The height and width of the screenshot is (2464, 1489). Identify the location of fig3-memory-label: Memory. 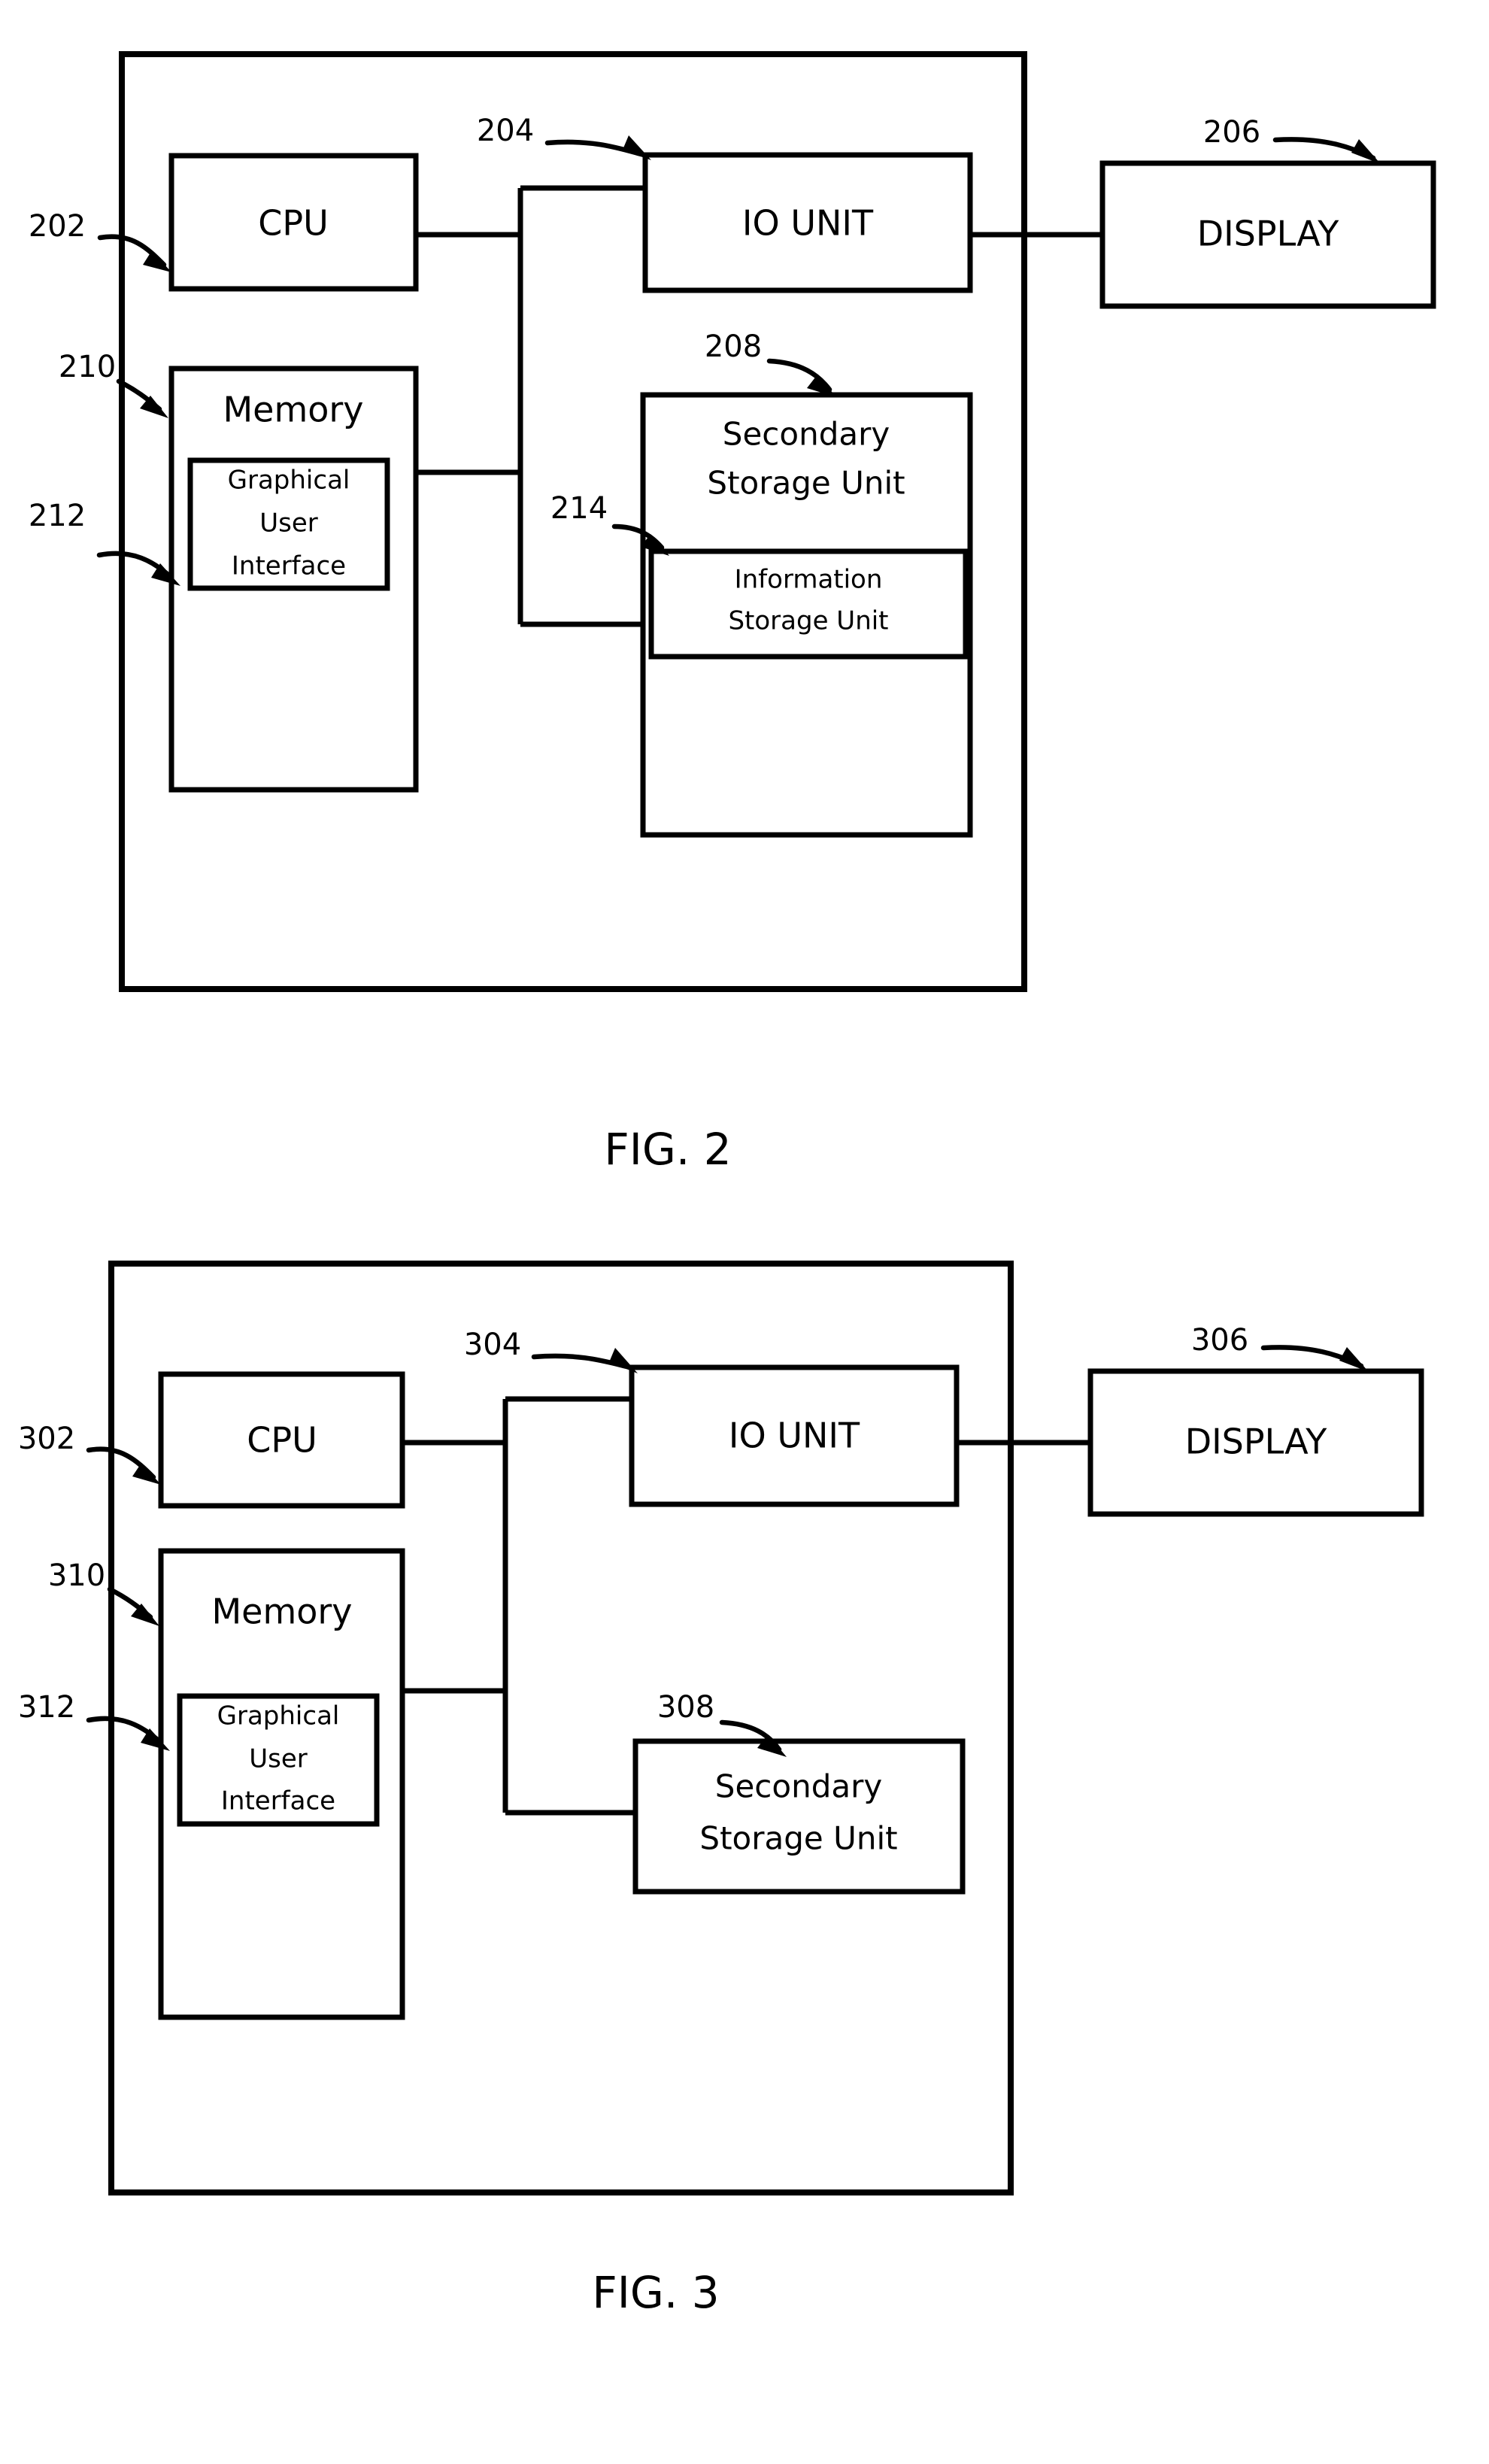
(281, 1612).